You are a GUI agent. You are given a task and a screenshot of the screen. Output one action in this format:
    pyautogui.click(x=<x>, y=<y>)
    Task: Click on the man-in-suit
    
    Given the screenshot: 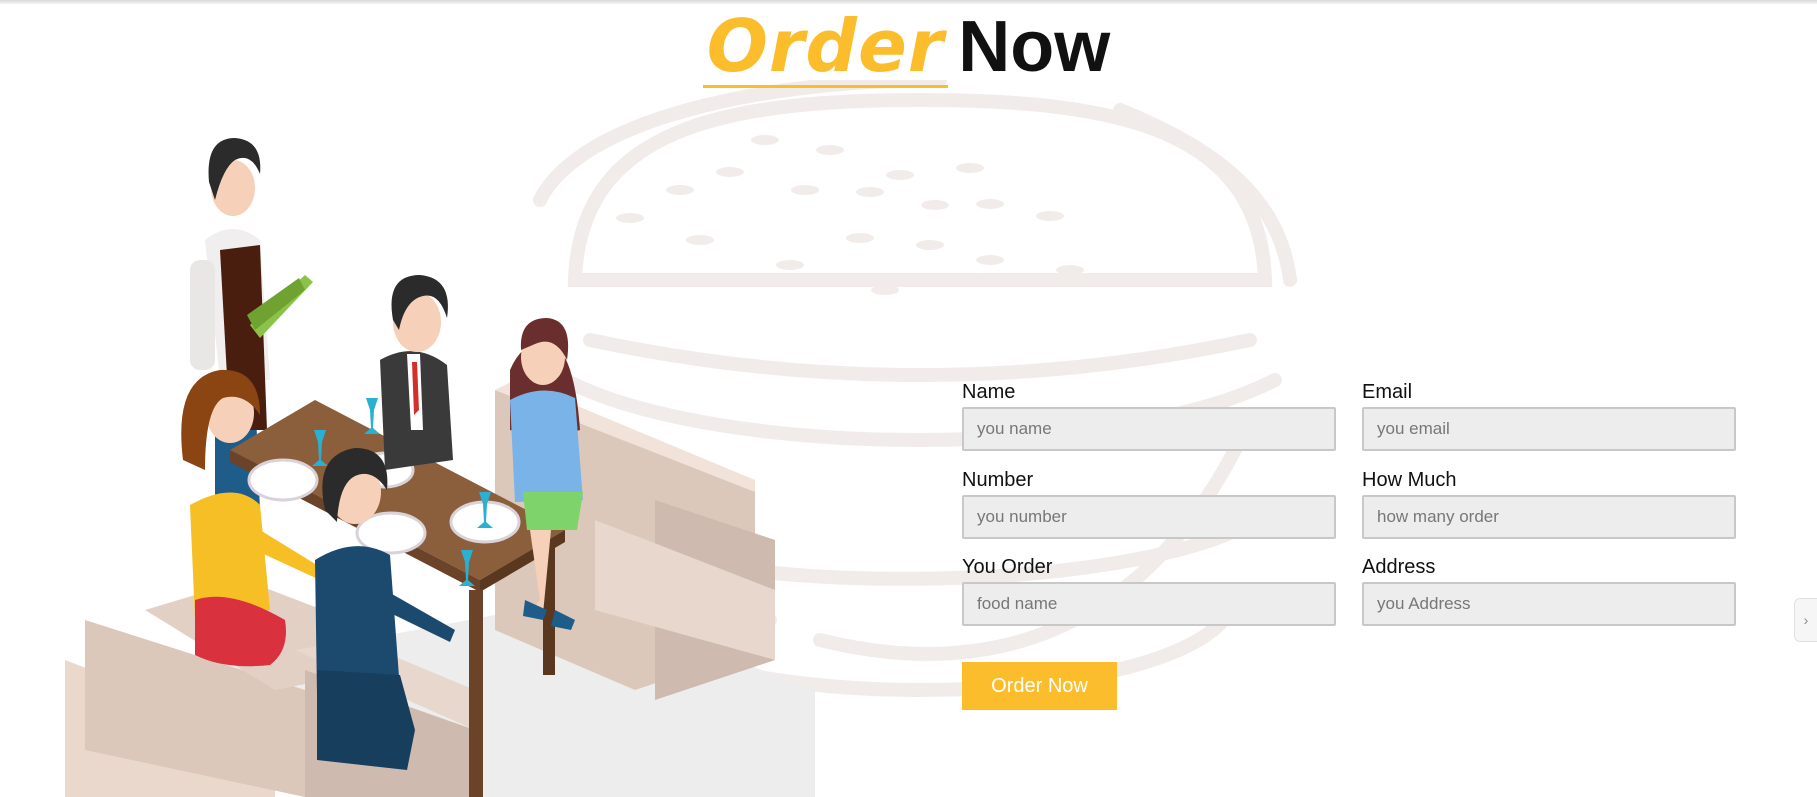 What is the action you would take?
    pyautogui.click(x=416, y=372)
    